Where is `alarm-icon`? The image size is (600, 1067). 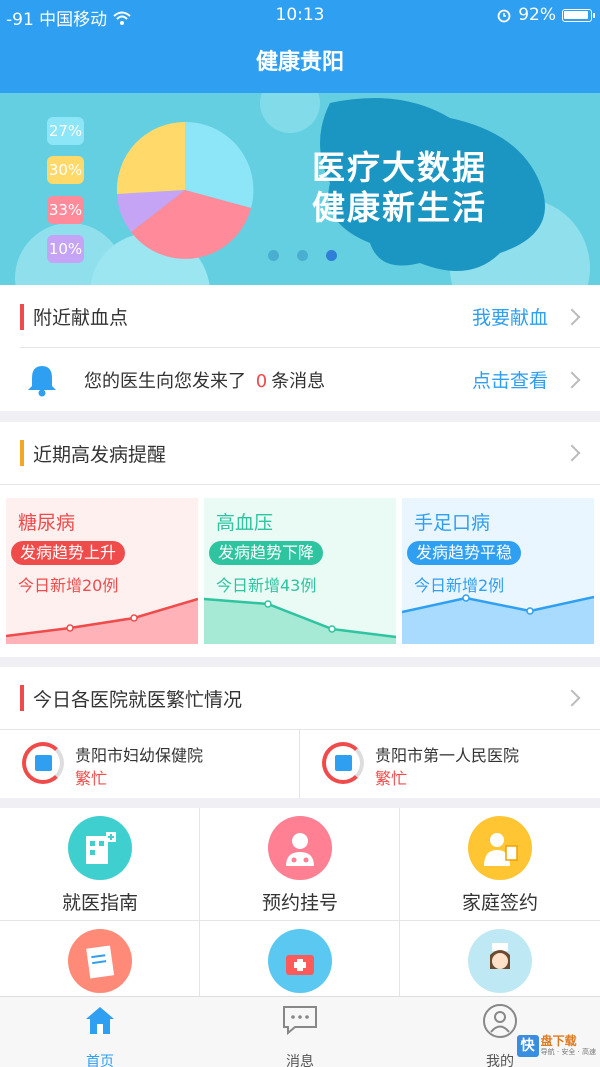
alarm-icon is located at coordinates (504, 16).